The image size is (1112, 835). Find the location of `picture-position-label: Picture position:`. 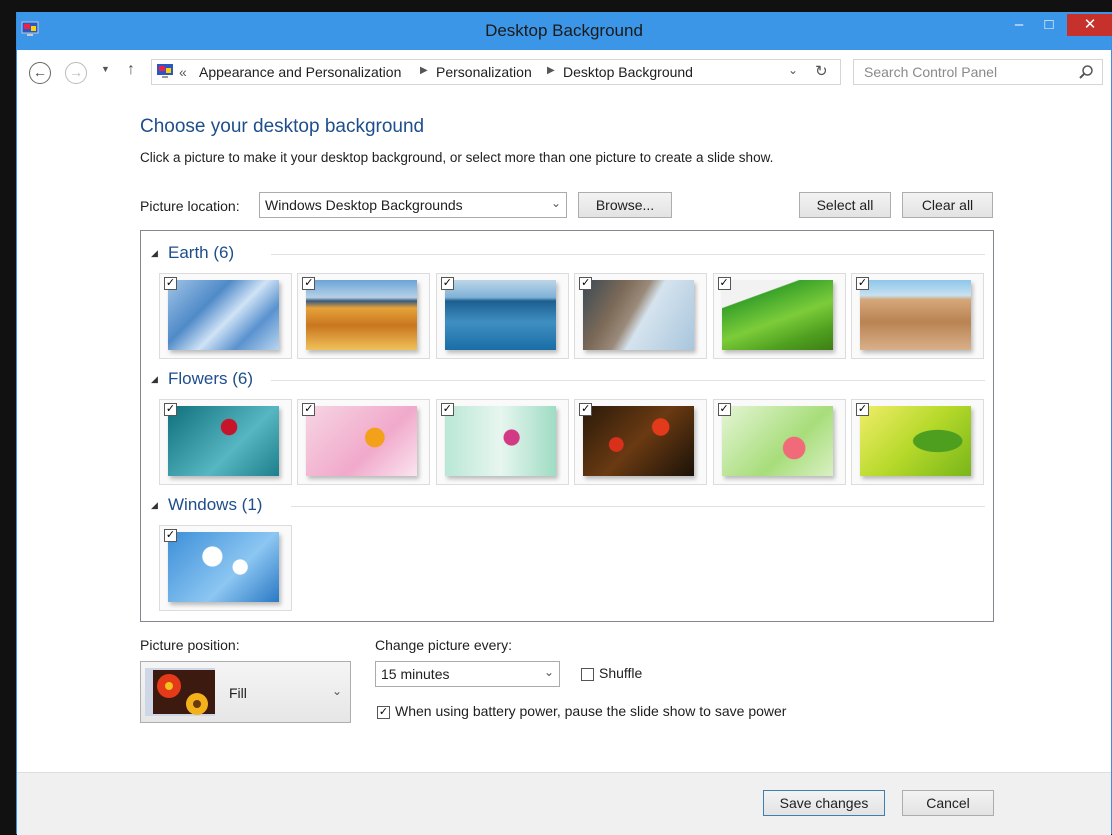

picture-position-label: Picture position: is located at coordinates (190, 645).